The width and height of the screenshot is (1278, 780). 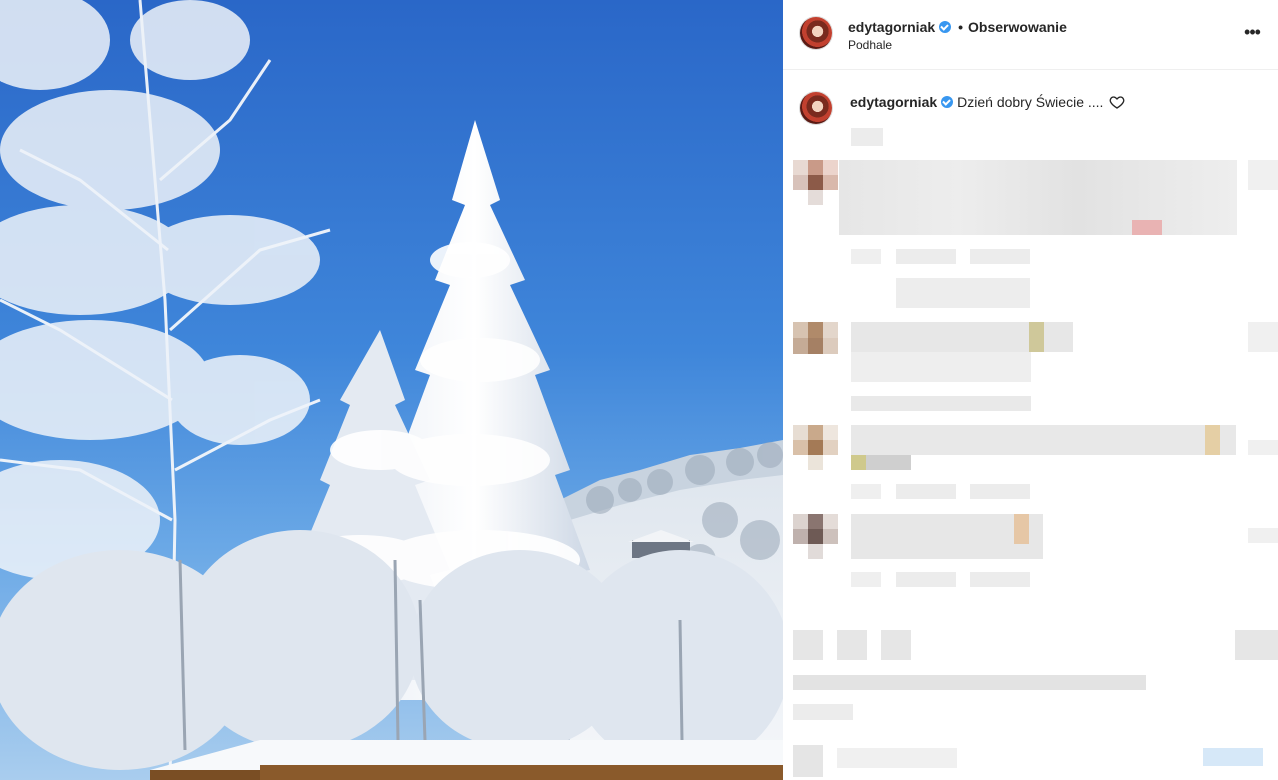 I want to click on obscured-post-button, so click(x=1233, y=757).